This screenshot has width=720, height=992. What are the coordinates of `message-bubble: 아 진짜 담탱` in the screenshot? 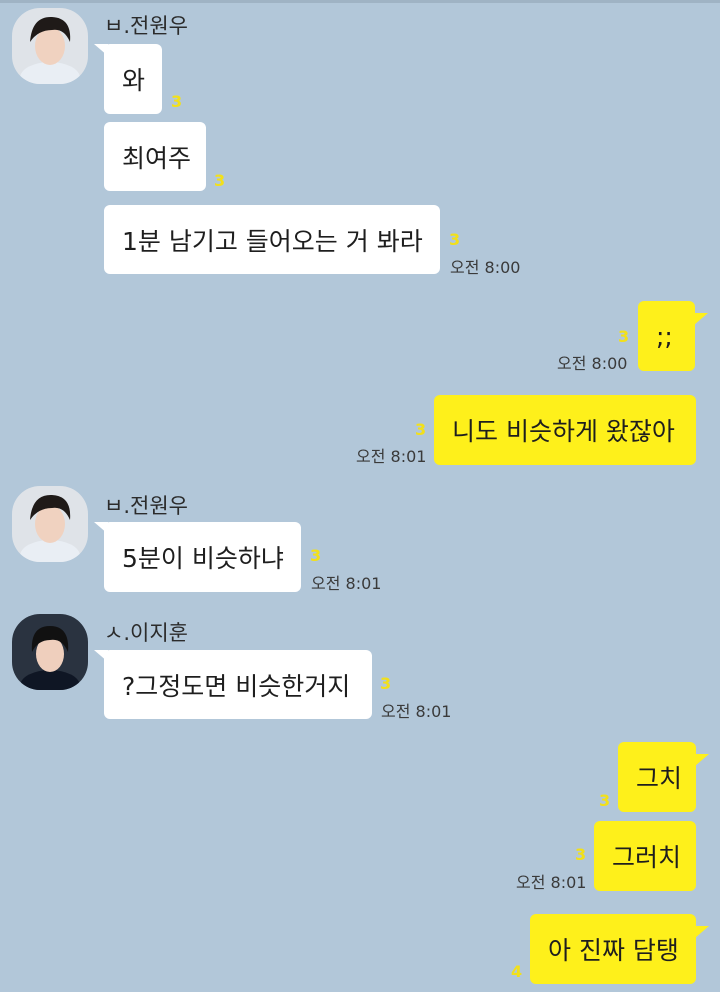 It's located at (613, 949).